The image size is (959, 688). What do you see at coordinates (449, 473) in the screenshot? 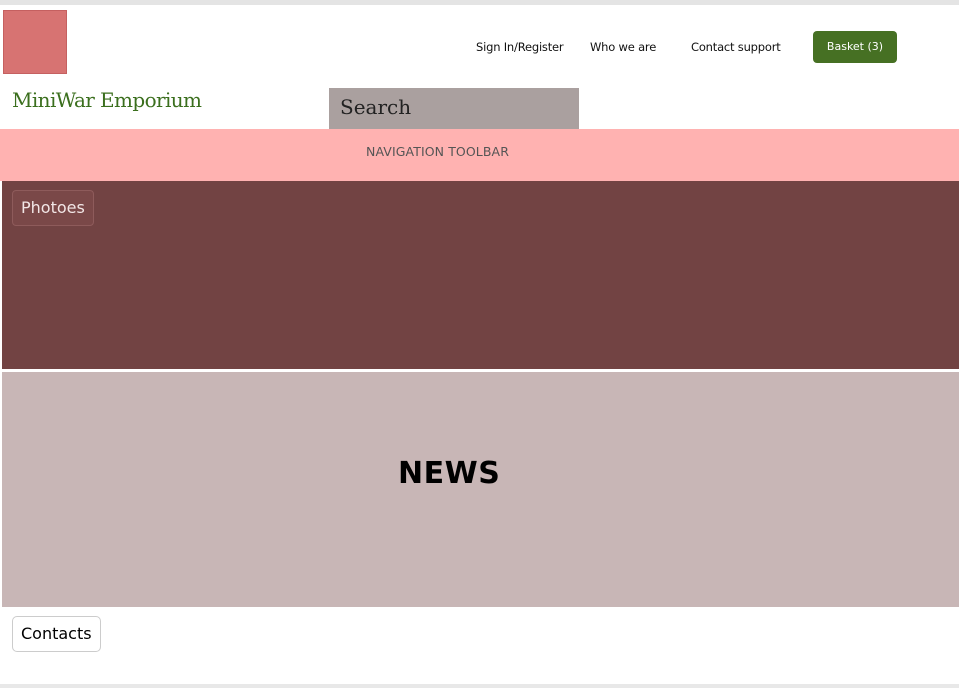
I see `news-title: NEWS` at bounding box center [449, 473].